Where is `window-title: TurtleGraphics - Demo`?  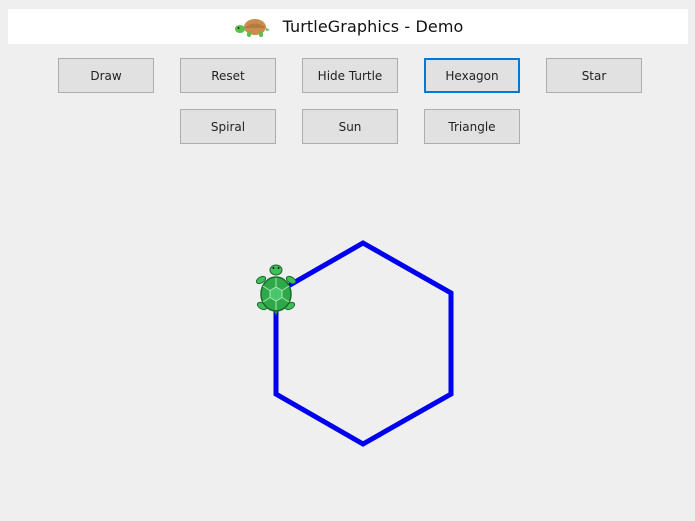 window-title: TurtleGraphics - Demo is located at coordinates (373, 26).